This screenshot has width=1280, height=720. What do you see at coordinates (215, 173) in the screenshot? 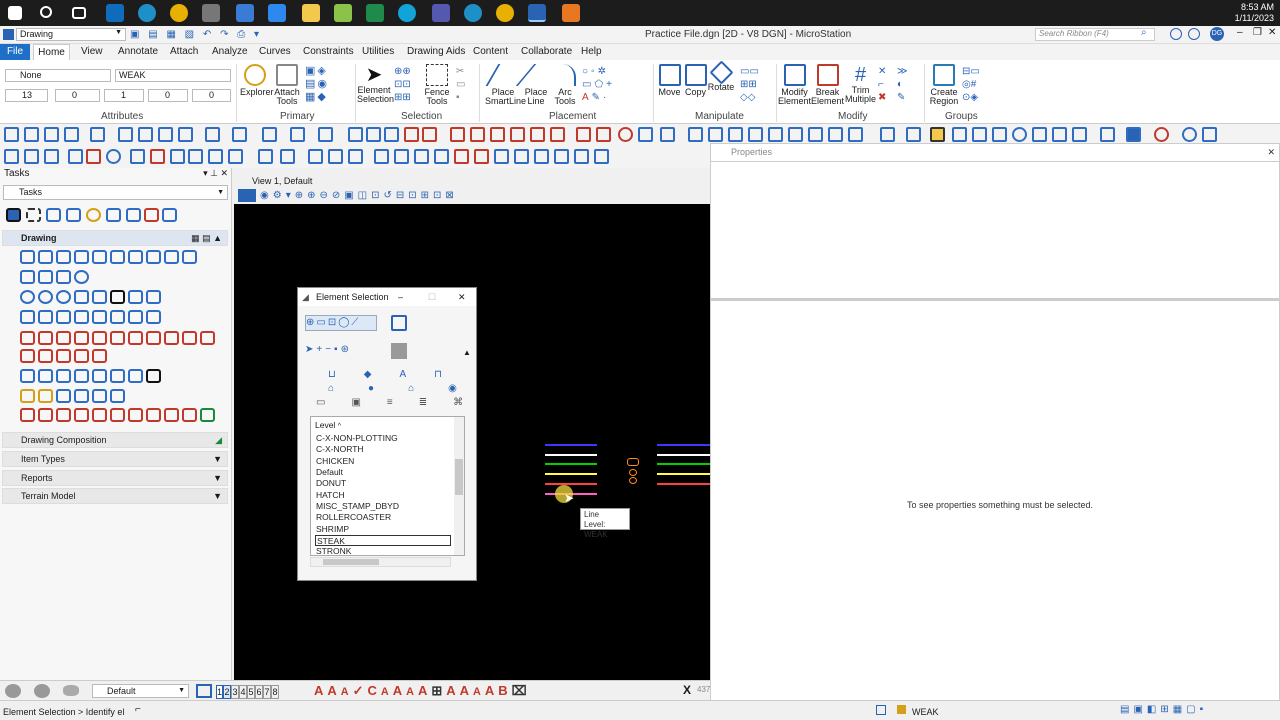
I see `close-icon: ▾ ⊥ ✕` at bounding box center [215, 173].